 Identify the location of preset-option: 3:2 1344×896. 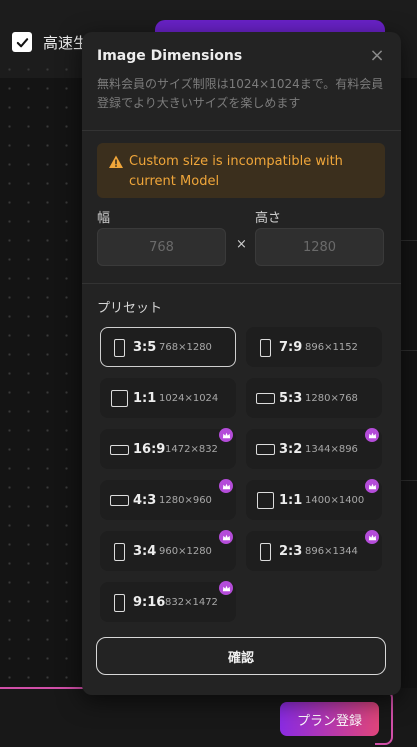
(314, 448).